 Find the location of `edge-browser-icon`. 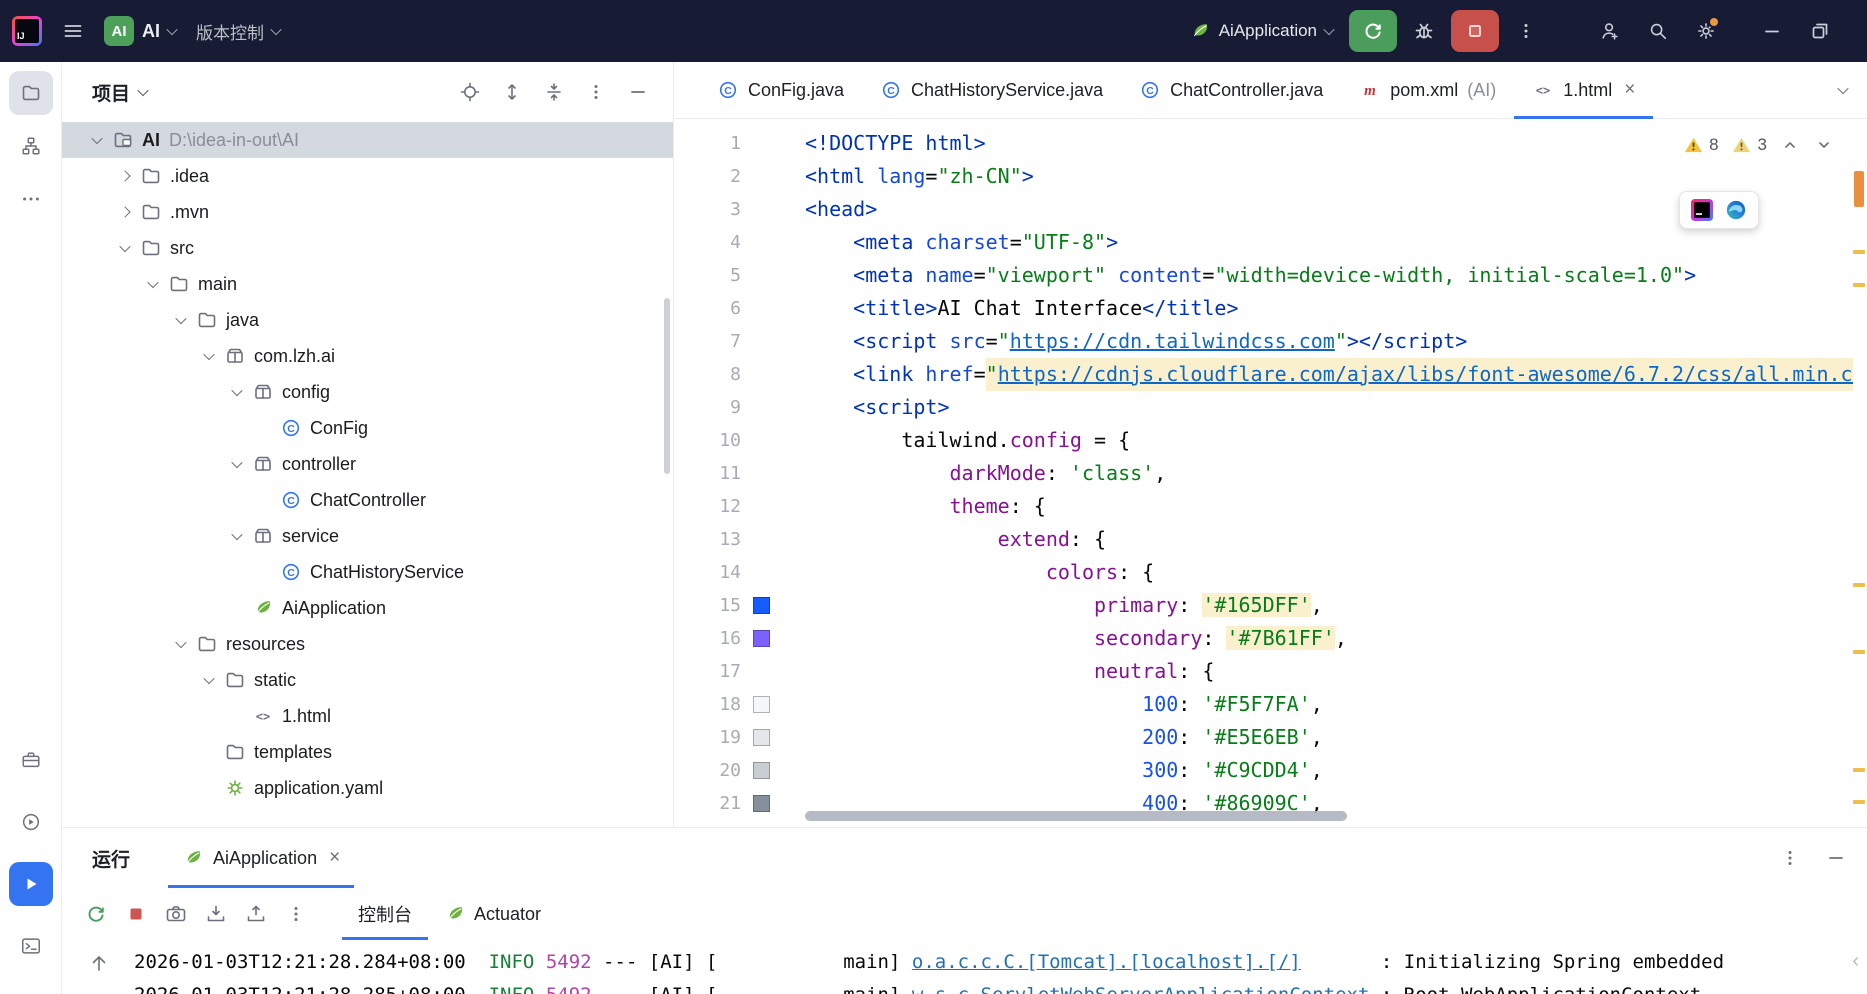

edge-browser-icon is located at coordinates (1736, 210).